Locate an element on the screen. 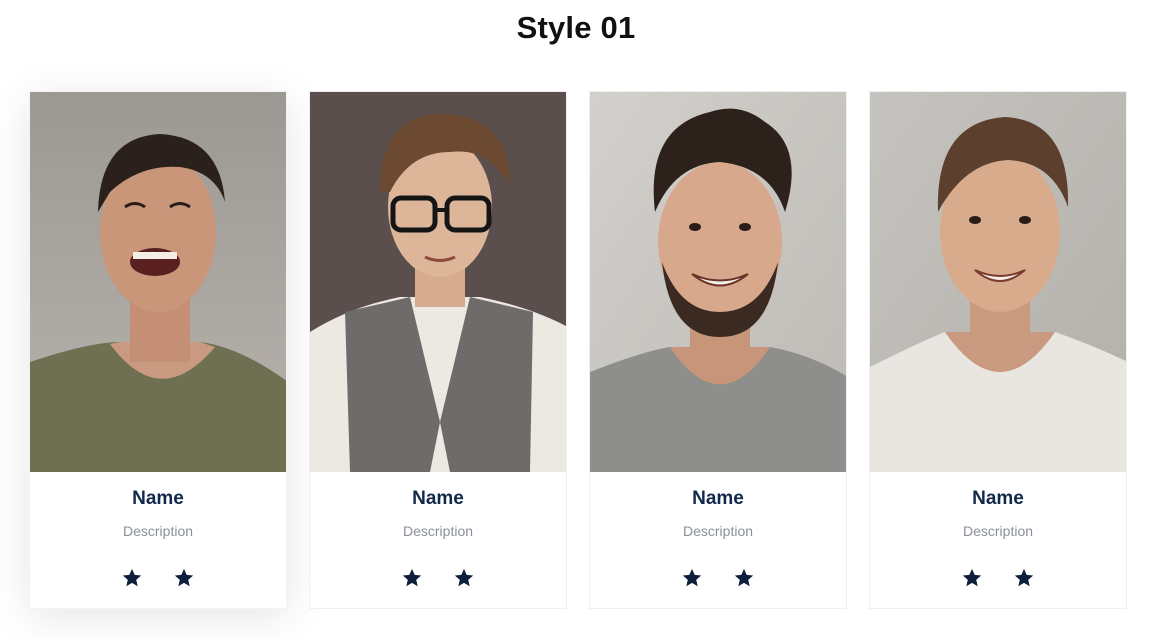 The height and width of the screenshot is (639, 1173). section-title: Style 01 is located at coordinates (576, 27).